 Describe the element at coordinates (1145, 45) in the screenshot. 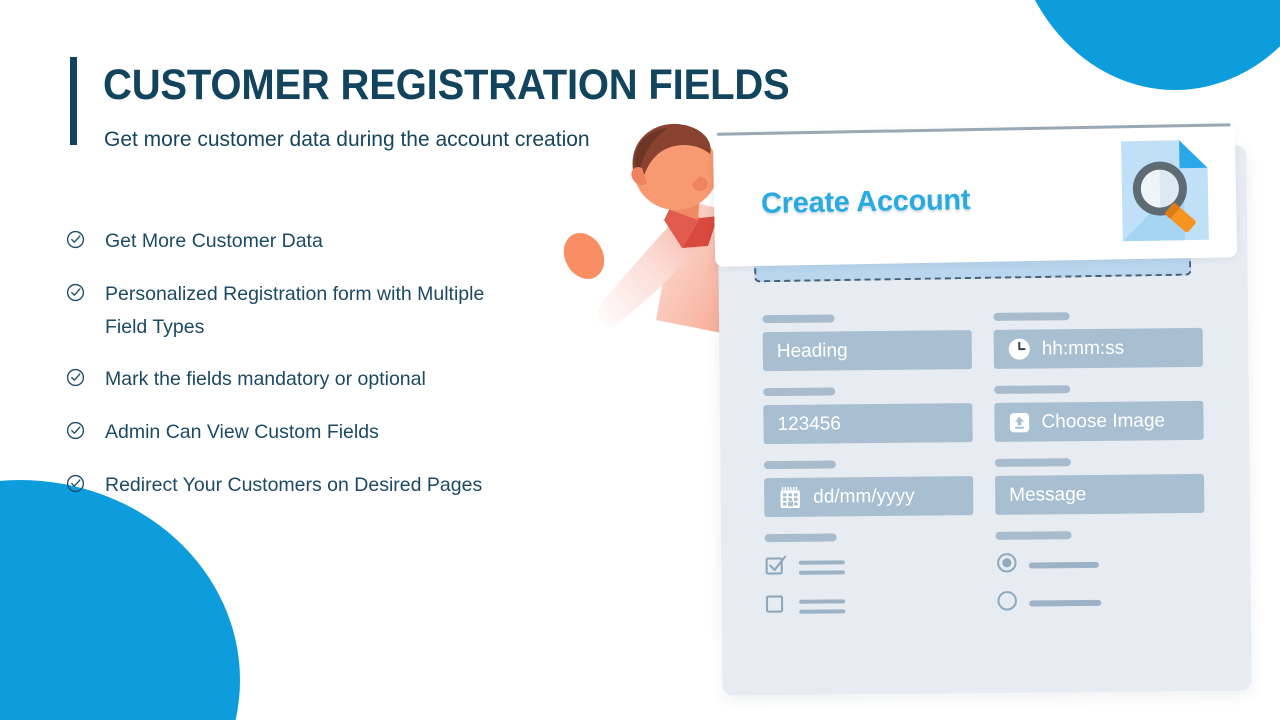

I see `blob-top-right-decoration` at that location.